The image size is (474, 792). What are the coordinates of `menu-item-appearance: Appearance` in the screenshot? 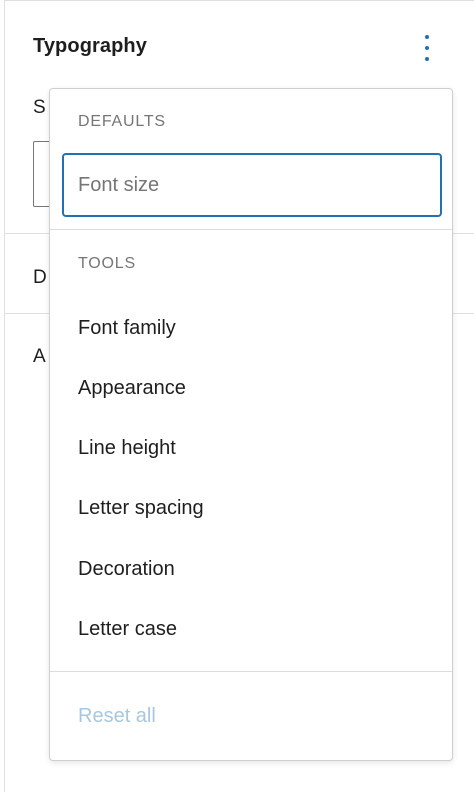 It's located at (132, 388).